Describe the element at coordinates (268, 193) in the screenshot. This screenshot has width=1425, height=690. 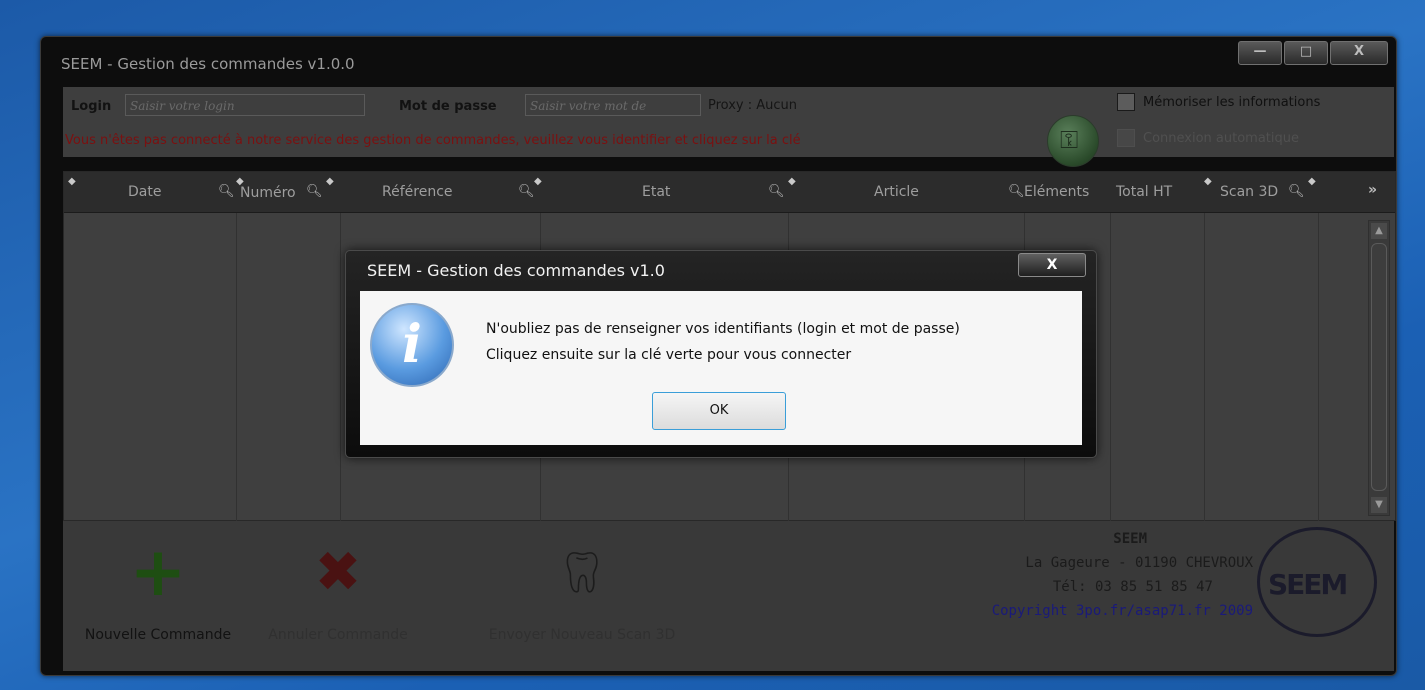
I see `col-numero: Numéro` at that location.